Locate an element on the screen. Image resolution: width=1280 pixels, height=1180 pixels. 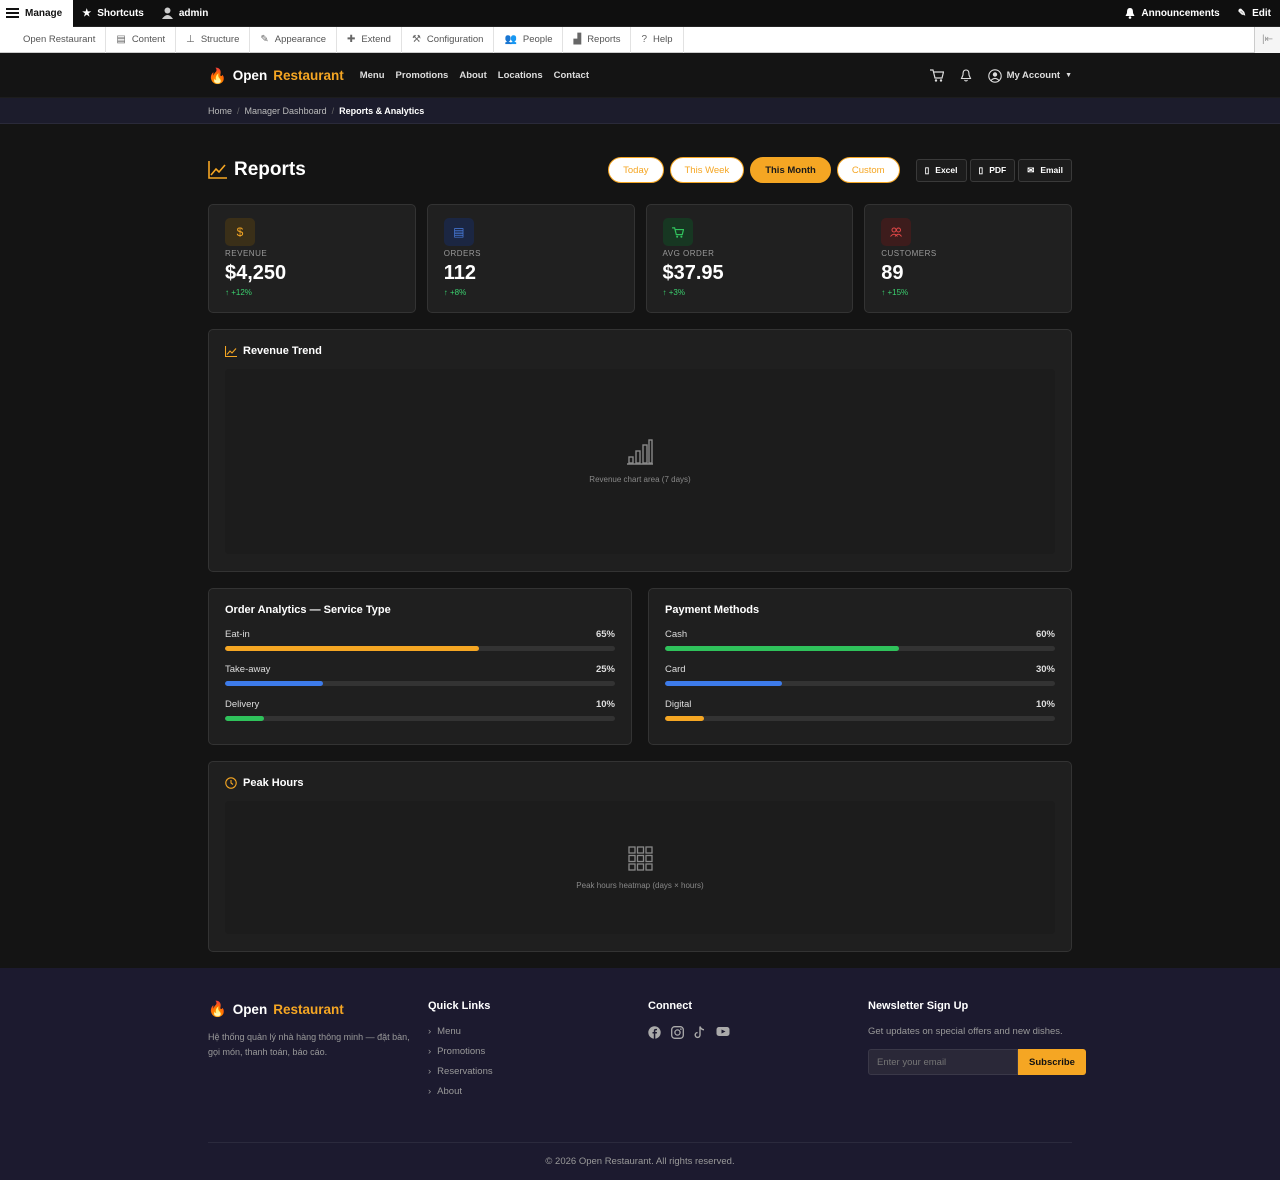
nav-item-locations: Locations is located at coordinates (520, 75).